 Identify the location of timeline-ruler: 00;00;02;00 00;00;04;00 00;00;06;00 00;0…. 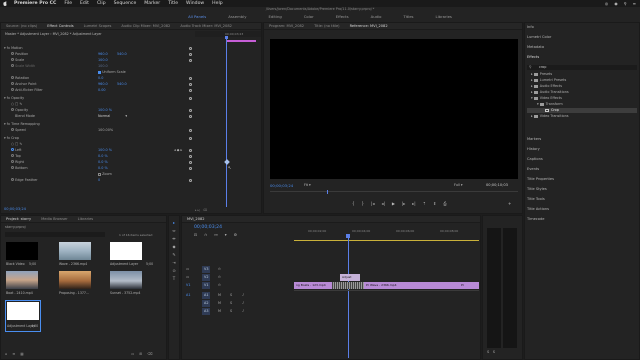
(386, 232).